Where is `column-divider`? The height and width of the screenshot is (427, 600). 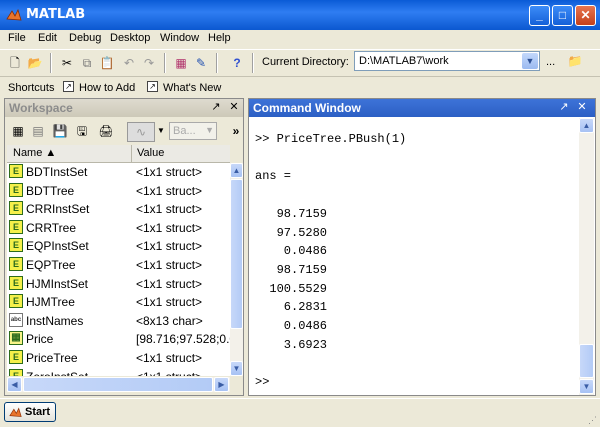
column-divider is located at coordinates (131, 153).